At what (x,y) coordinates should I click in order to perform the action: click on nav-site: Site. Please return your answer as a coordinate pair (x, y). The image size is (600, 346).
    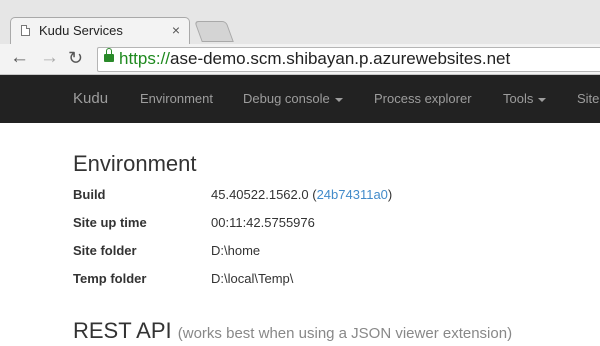
    Looking at the image, I should click on (588, 98).